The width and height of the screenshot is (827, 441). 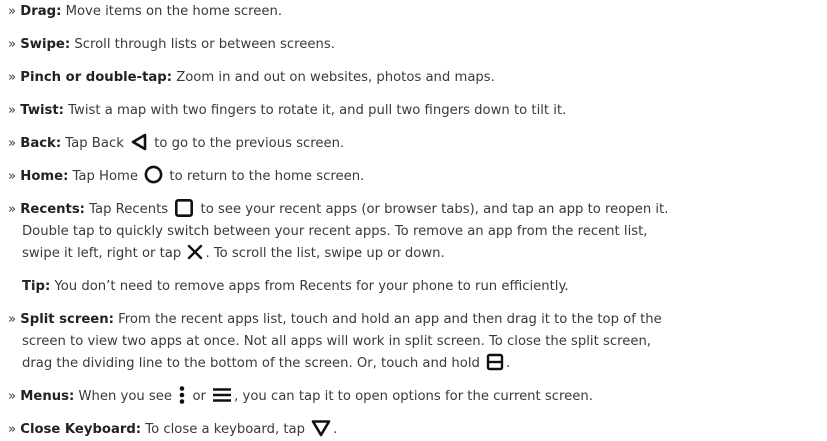 What do you see at coordinates (222, 395) in the screenshot?
I see `menu-icon` at bounding box center [222, 395].